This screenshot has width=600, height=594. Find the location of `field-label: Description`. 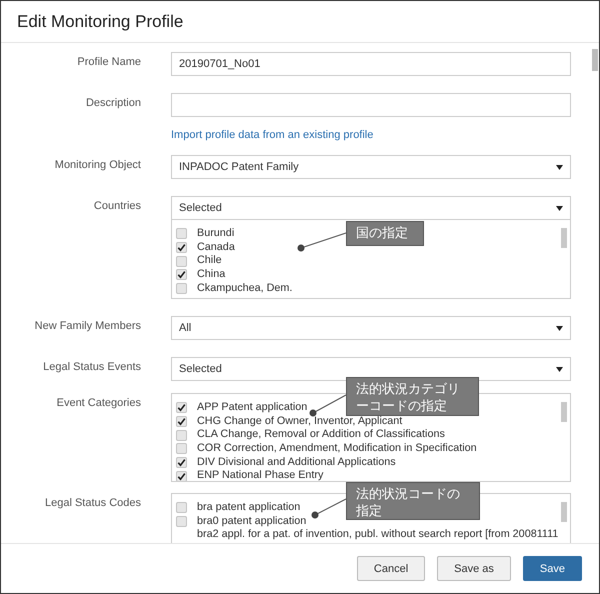

field-label: Description is located at coordinates (112, 103).